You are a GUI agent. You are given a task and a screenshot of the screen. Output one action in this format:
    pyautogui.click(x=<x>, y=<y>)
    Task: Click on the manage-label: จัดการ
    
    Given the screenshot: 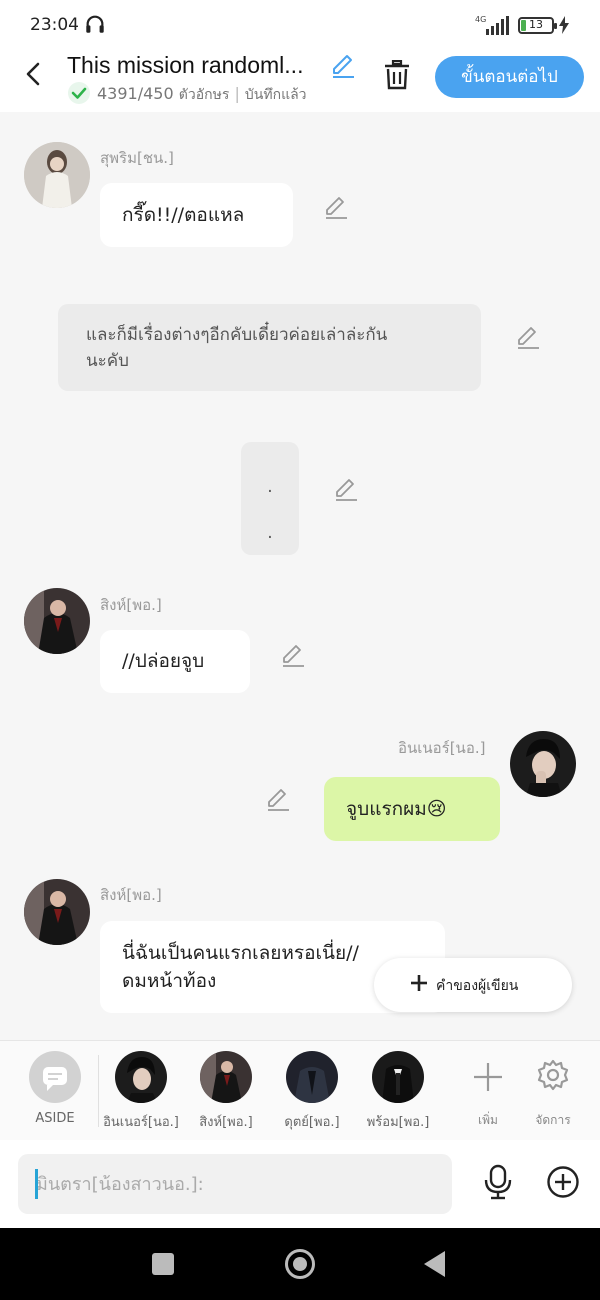 What is the action you would take?
    pyautogui.click(x=553, y=1120)
    